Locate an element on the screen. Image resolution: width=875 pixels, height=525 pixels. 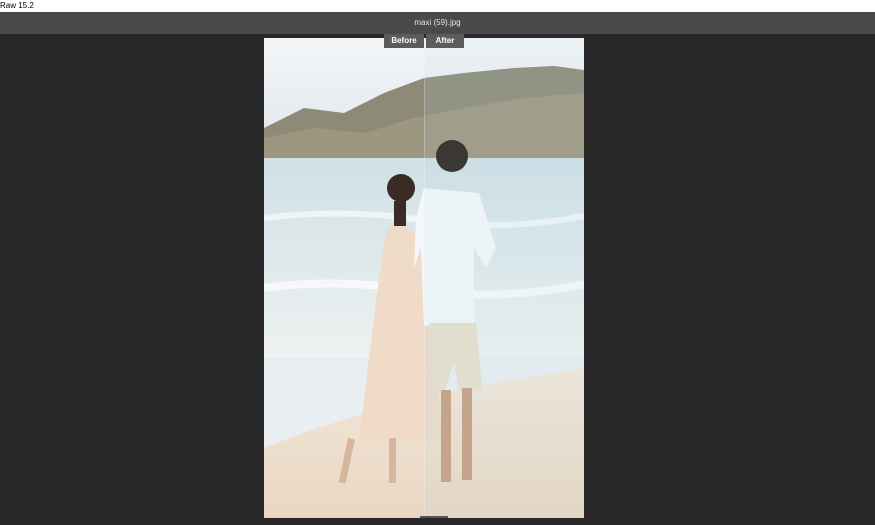
before-after-divider is located at coordinates (424, 278).